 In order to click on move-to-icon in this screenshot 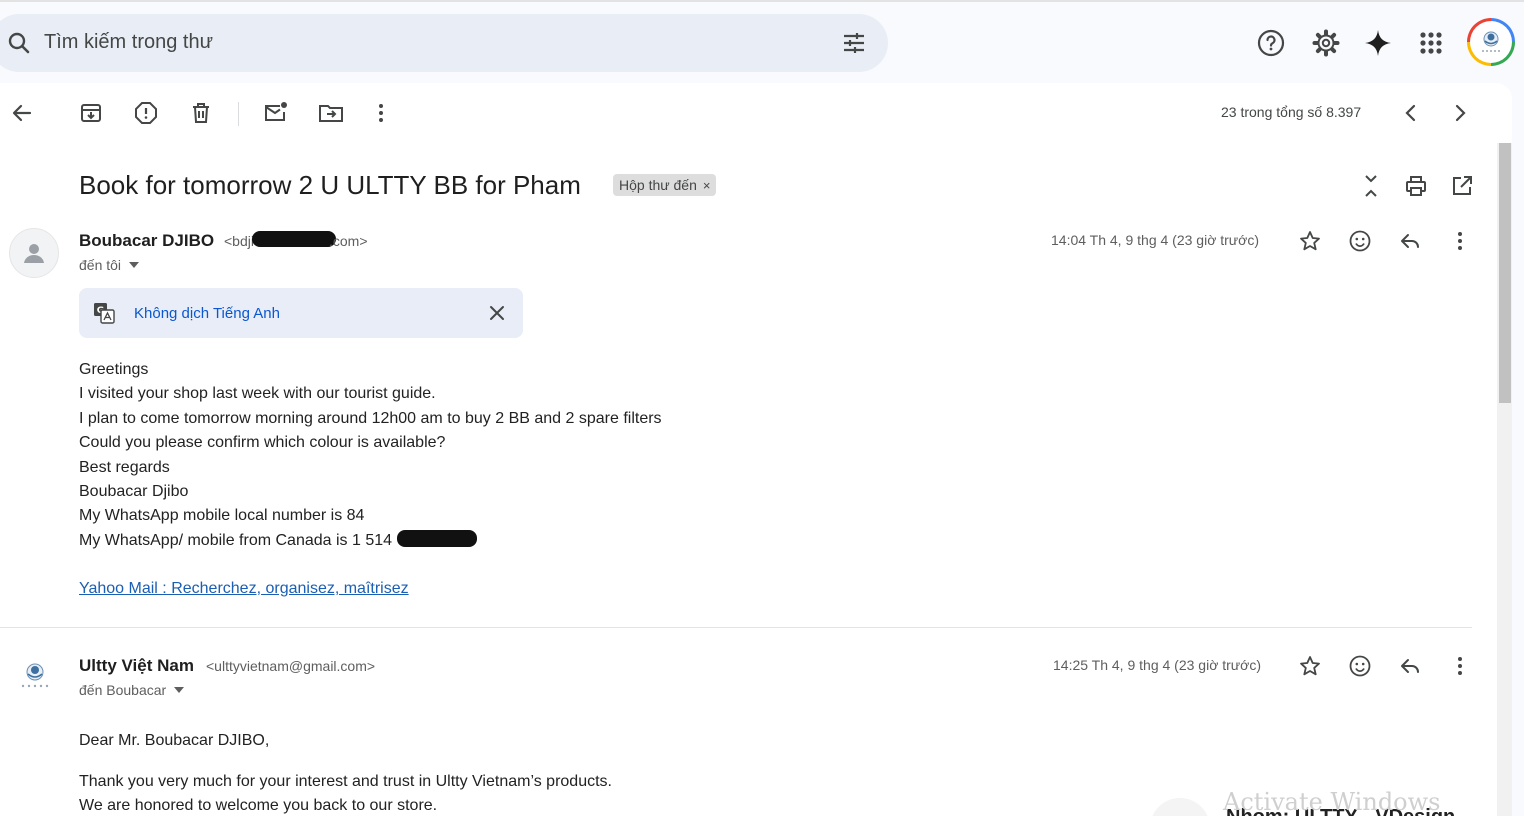, I will do `click(331, 113)`.